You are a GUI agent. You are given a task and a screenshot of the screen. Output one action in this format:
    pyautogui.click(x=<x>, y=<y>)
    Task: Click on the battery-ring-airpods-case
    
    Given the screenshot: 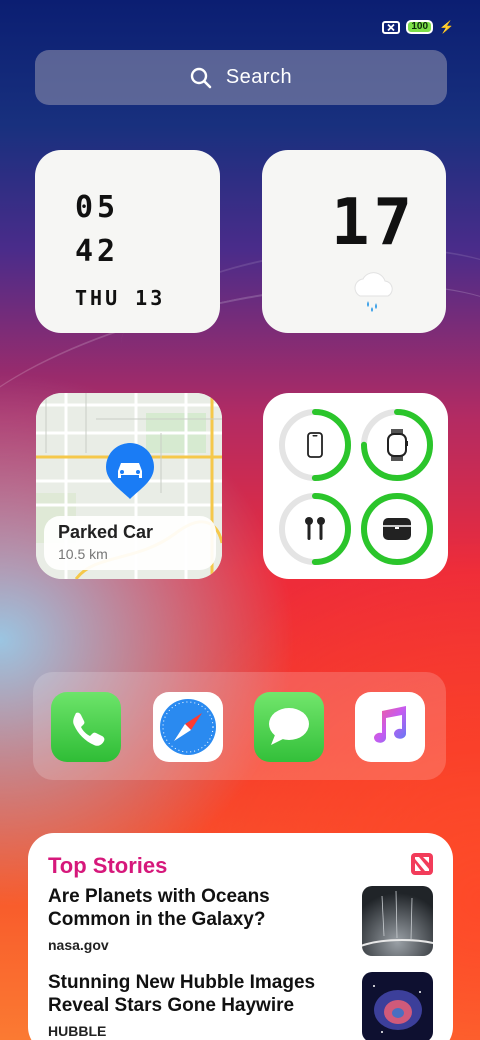 What is the action you would take?
    pyautogui.click(x=397, y=529)
    